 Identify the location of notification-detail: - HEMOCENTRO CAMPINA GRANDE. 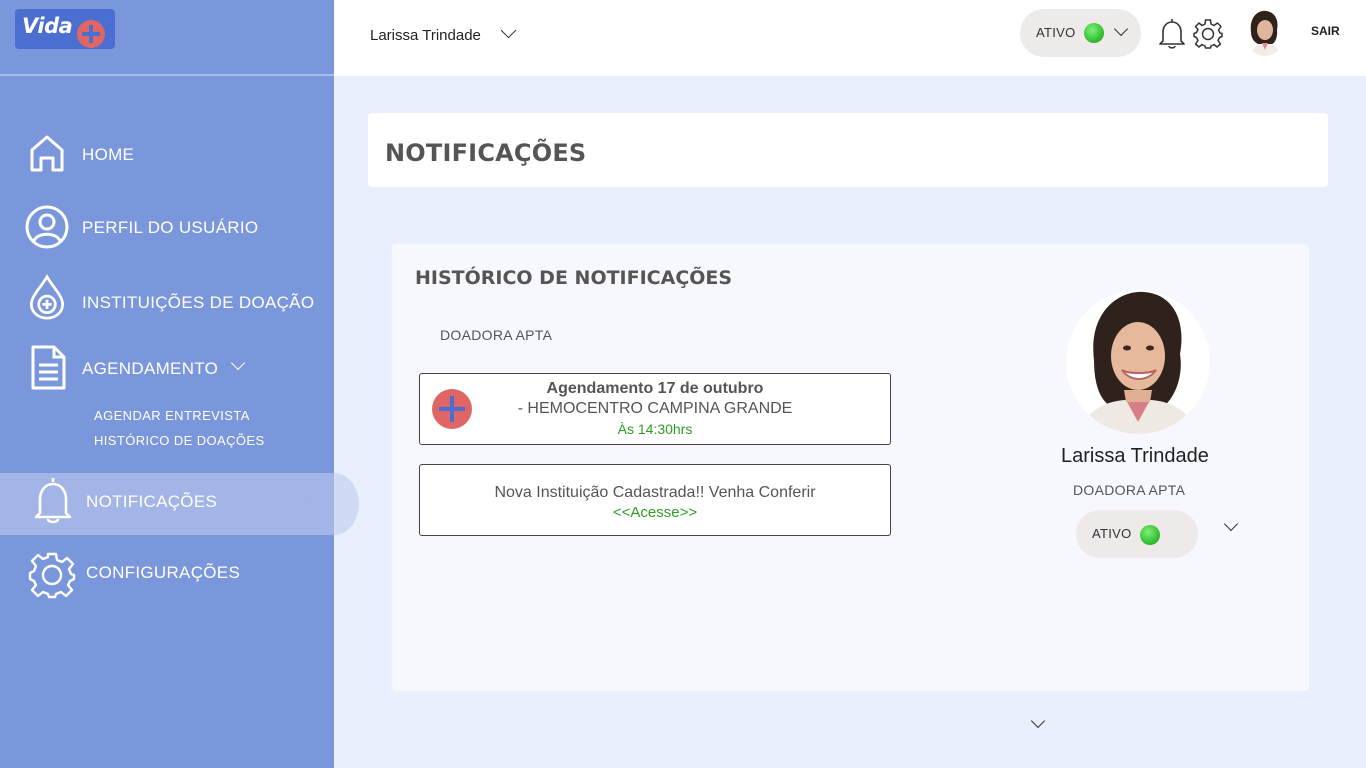
(655, 408).